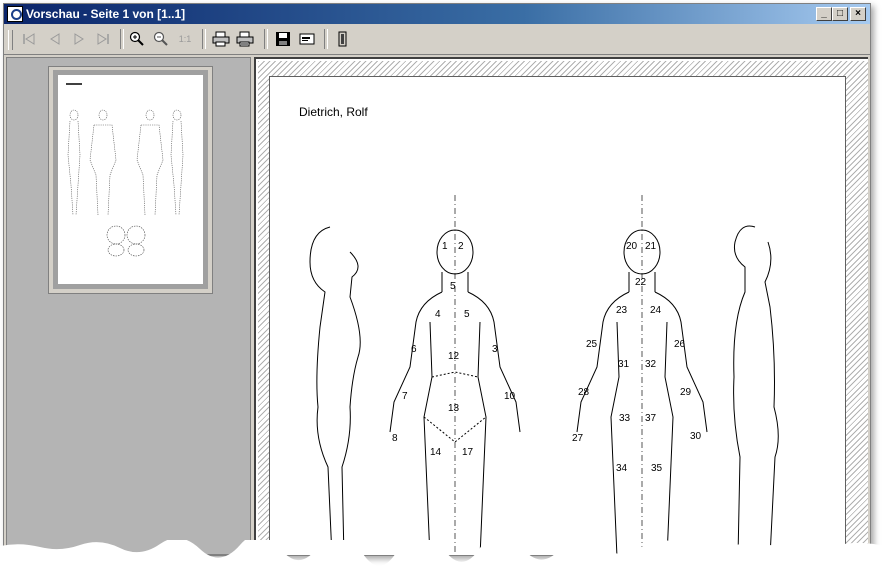  What do you see at coordinates (283, 39) in the screenshot?
I see `save-icon` at bounding box center [283, 39].